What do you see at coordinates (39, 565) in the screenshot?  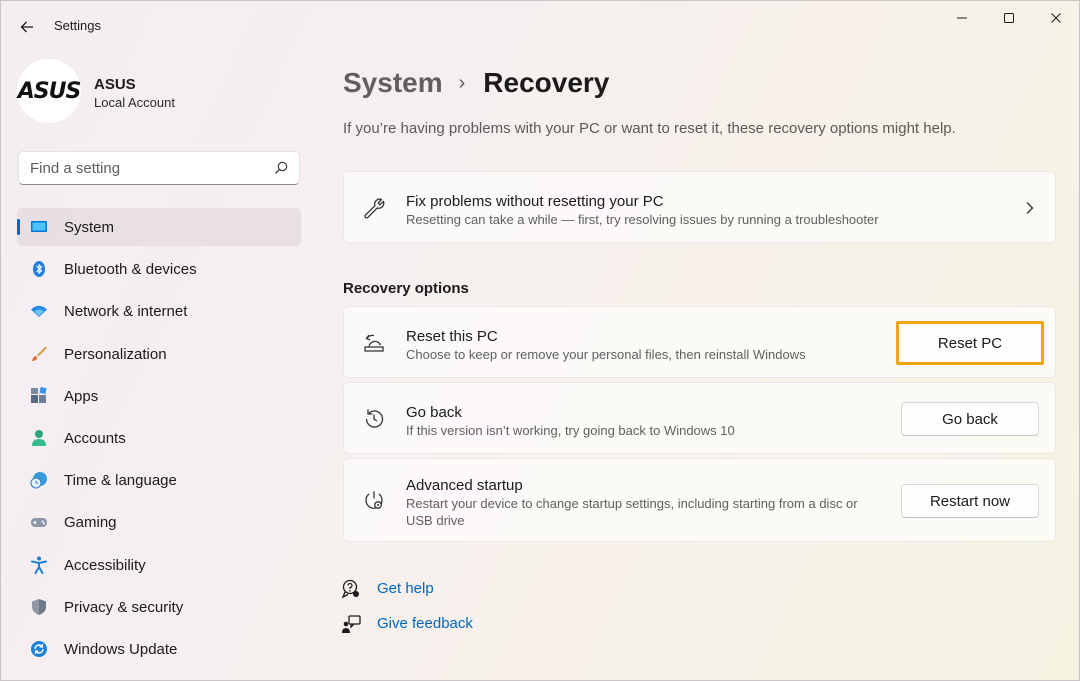 I see `accessibility-icon` at bounding box center [39, 565].